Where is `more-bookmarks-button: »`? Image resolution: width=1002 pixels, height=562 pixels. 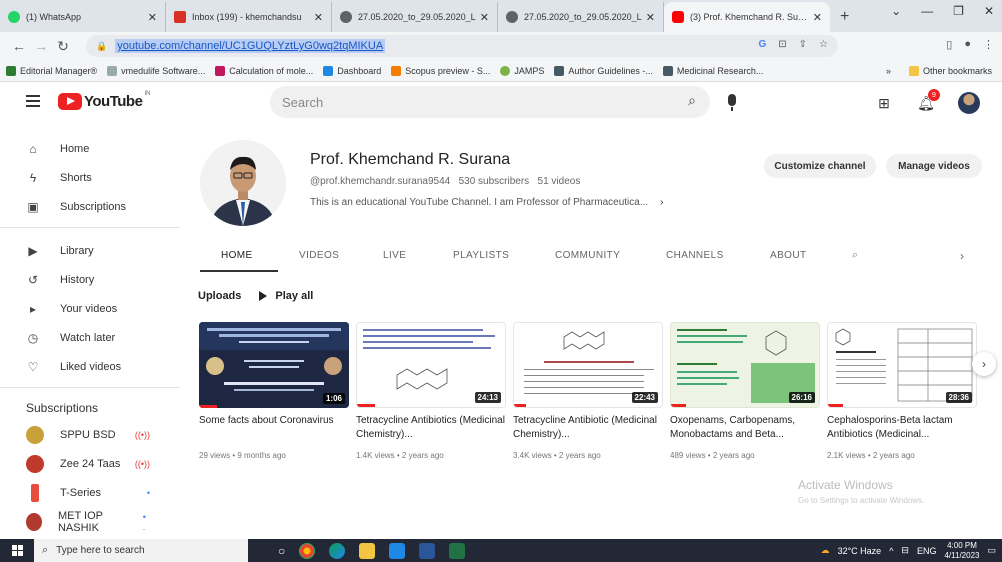
more-bookmarks-button: » is located at coordinates (888, 71).